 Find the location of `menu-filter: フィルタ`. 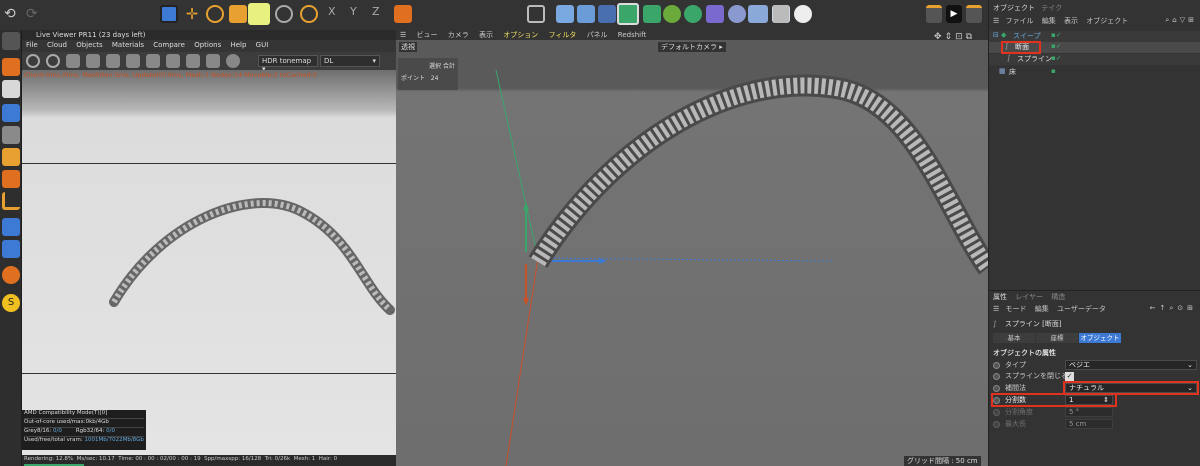

menu-filter: フィルタ is located at coordinates (562, 35).